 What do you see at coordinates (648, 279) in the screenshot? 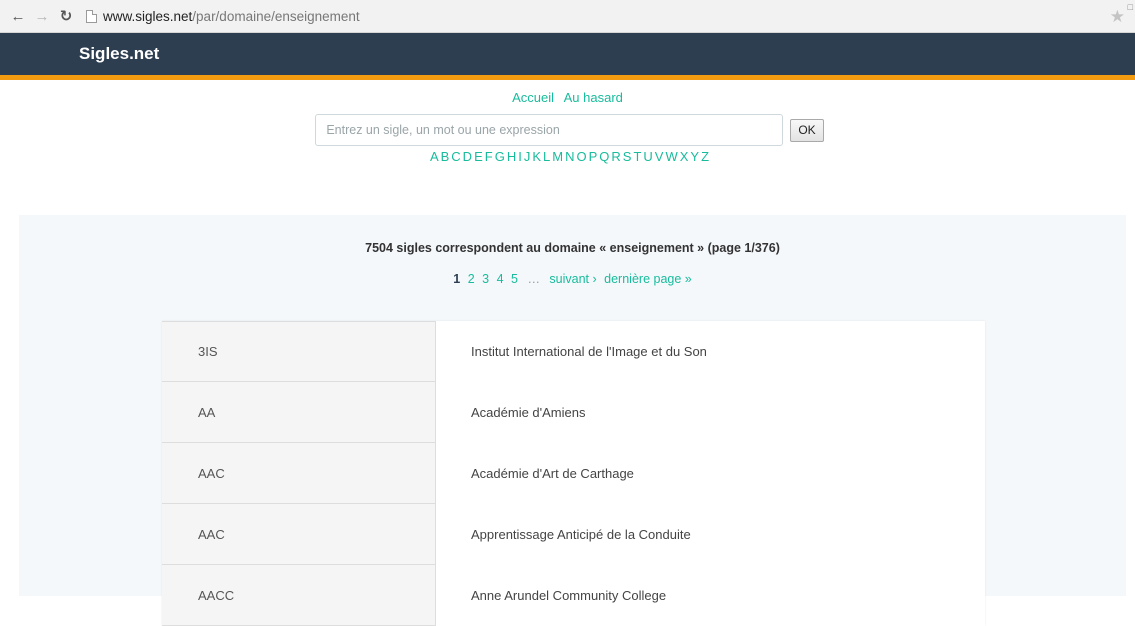
I see `pagination-last: dernière page »` at bounding box center [648, 279].